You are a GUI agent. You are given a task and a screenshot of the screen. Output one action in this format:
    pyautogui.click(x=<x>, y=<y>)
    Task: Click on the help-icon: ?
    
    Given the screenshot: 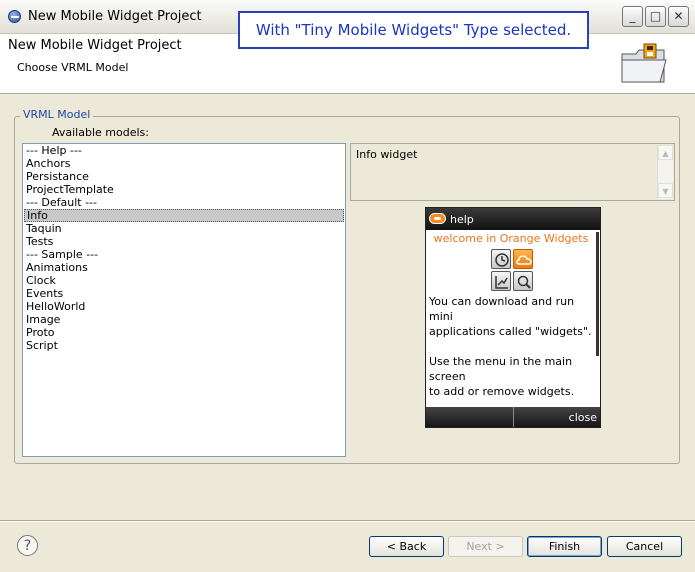 What is the action you would take?
    pyautogui.click(x=27, y=545)
    